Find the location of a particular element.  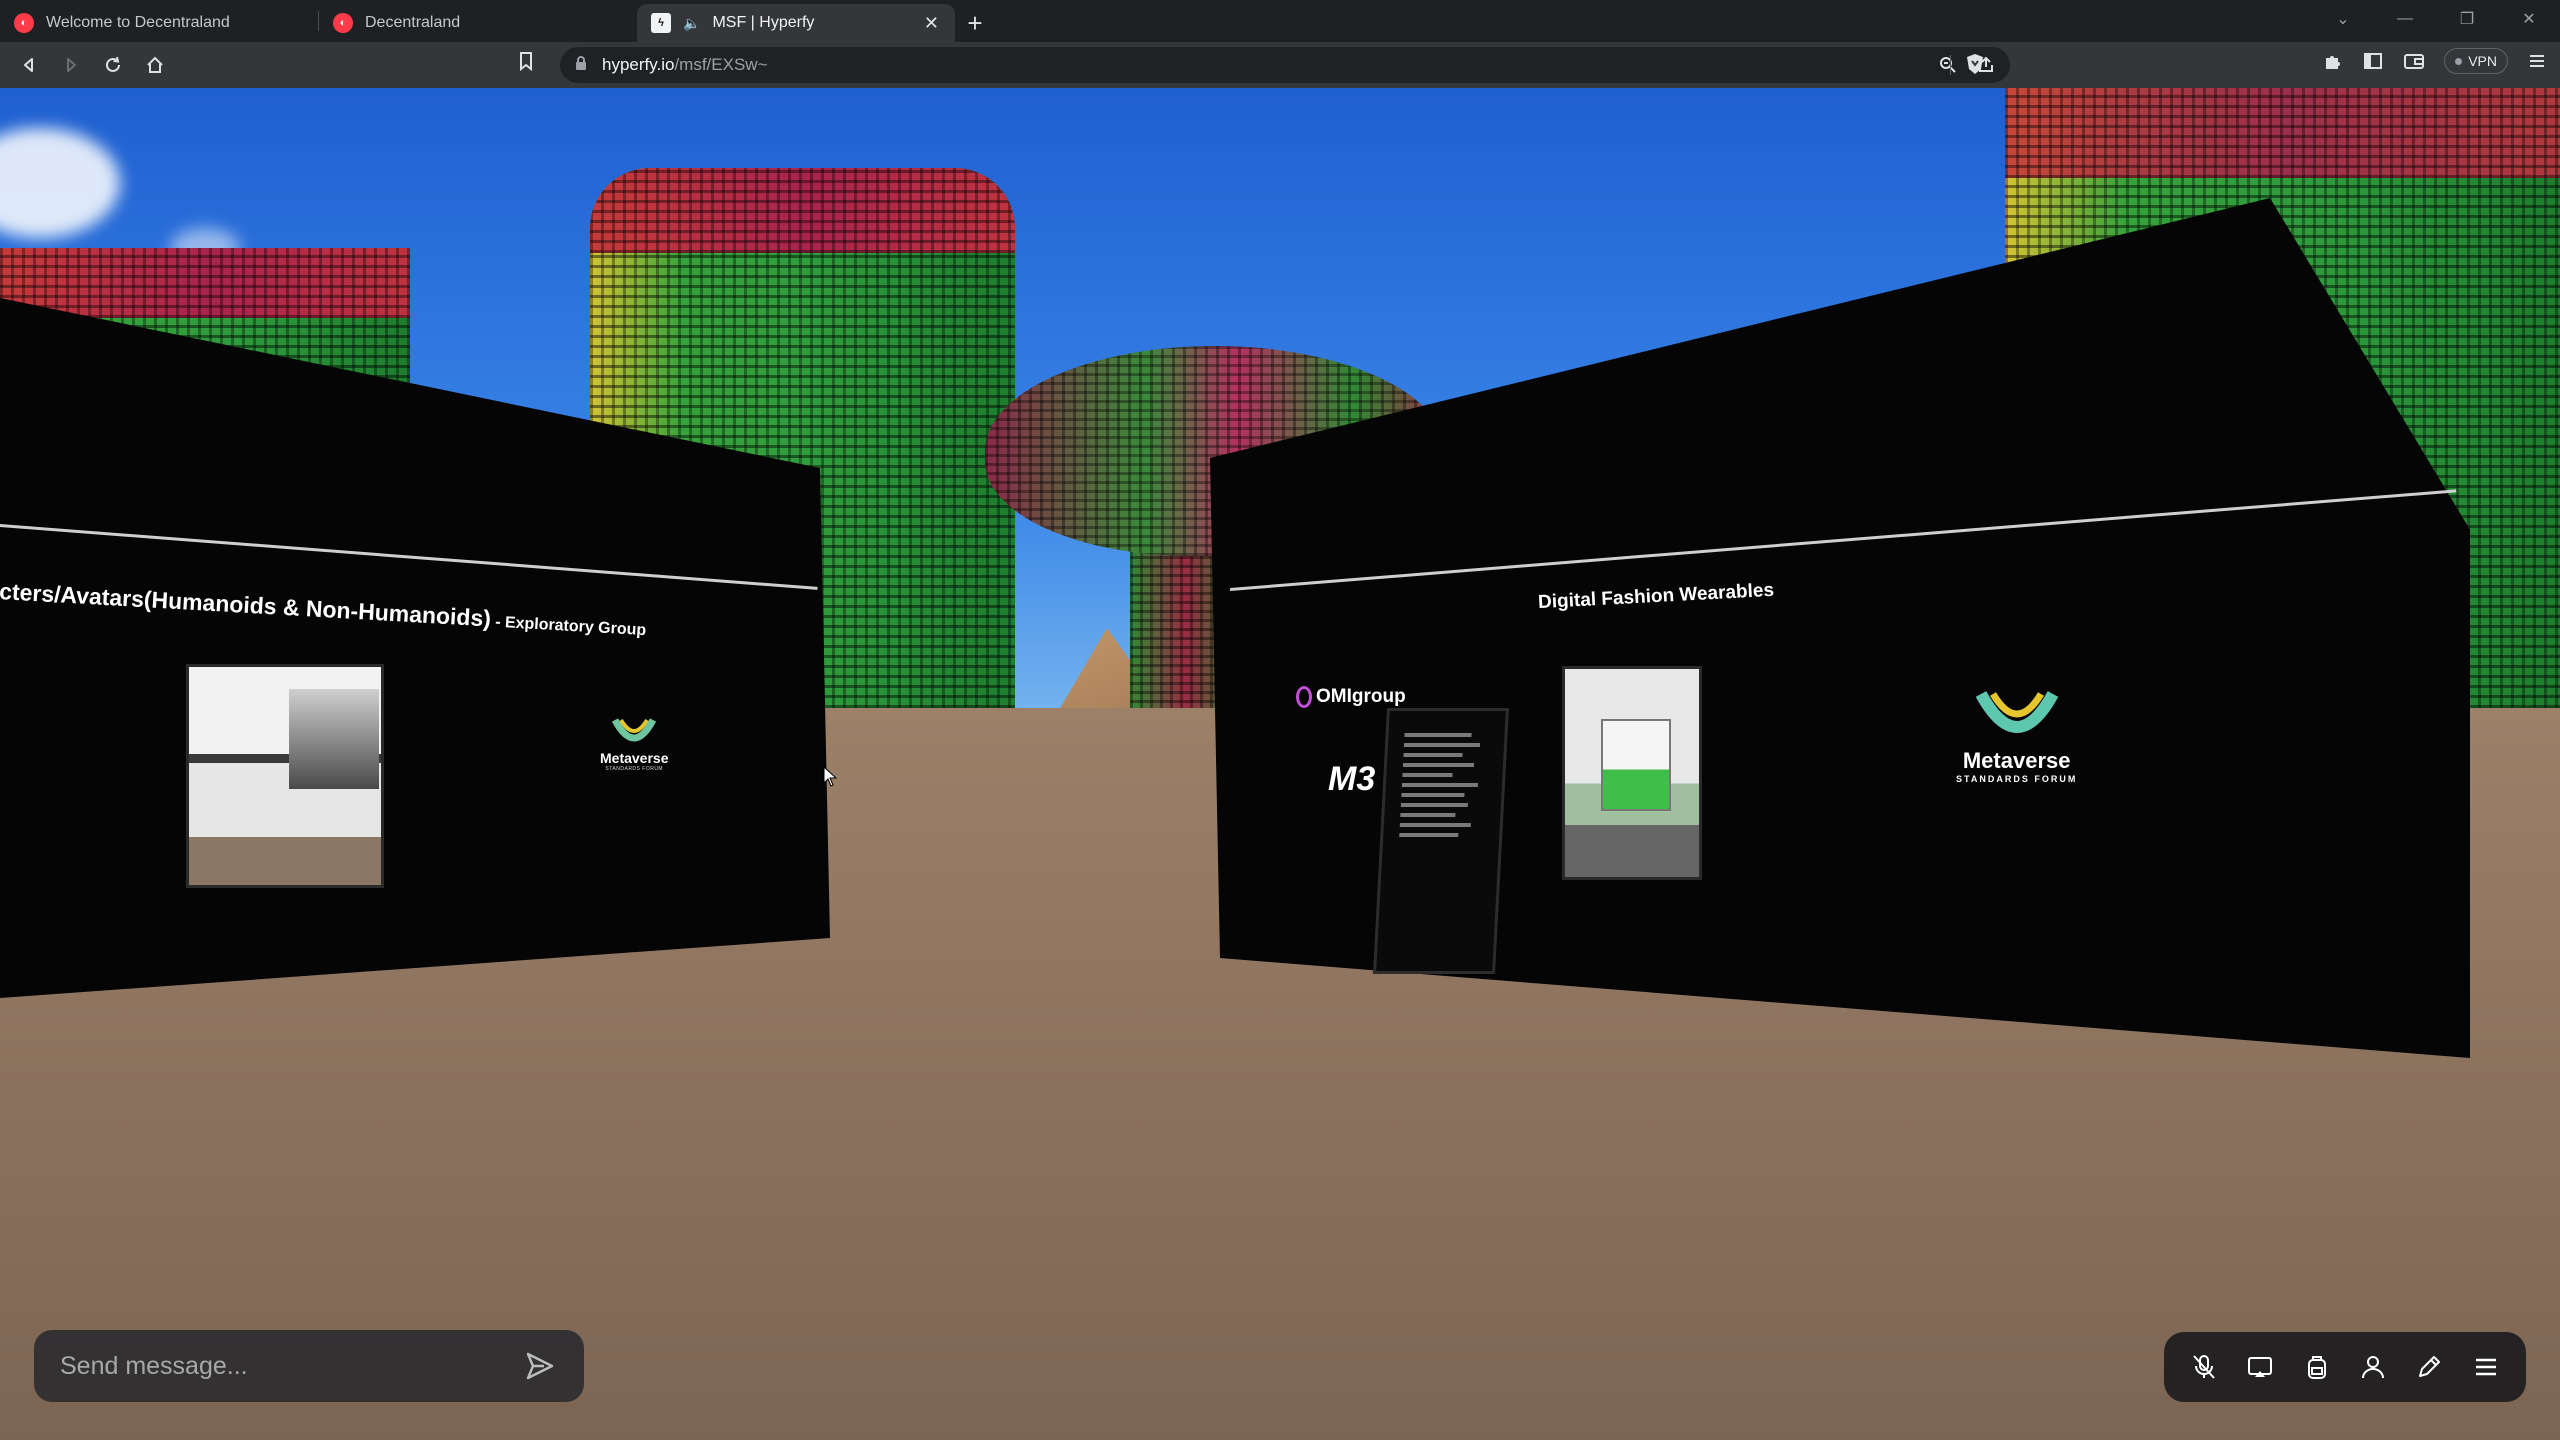

tab-label: MSF | Hyperfy is located at coordinates (763, 22).